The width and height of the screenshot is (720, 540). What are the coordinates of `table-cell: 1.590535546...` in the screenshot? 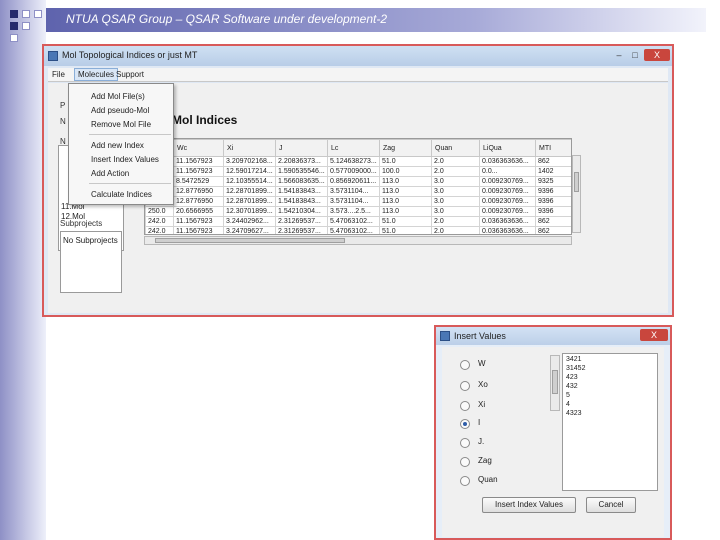 It's located at (301, 171).